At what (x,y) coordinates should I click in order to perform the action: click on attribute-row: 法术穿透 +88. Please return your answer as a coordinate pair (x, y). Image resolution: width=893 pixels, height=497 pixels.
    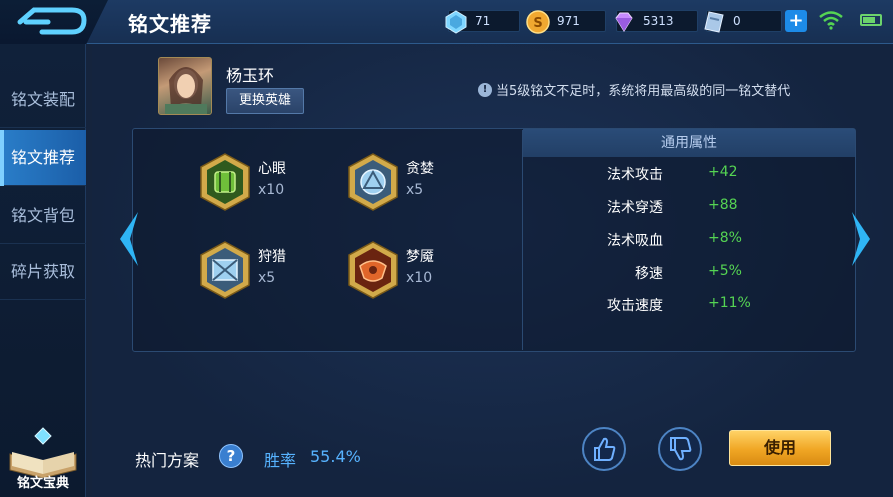
    Looking at the image, I should click on (689, 207).